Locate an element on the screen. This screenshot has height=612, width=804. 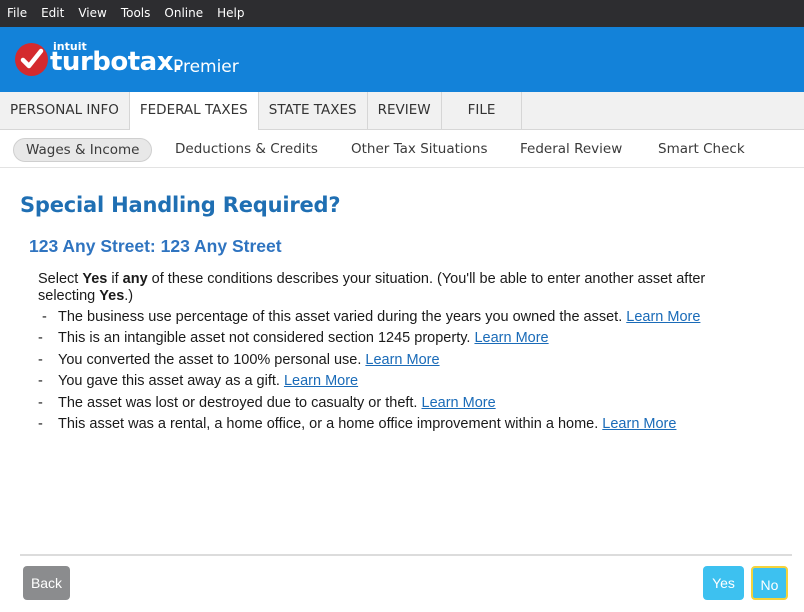
subtab-smart-check: Smart Check is located at coordinates (701, 149).